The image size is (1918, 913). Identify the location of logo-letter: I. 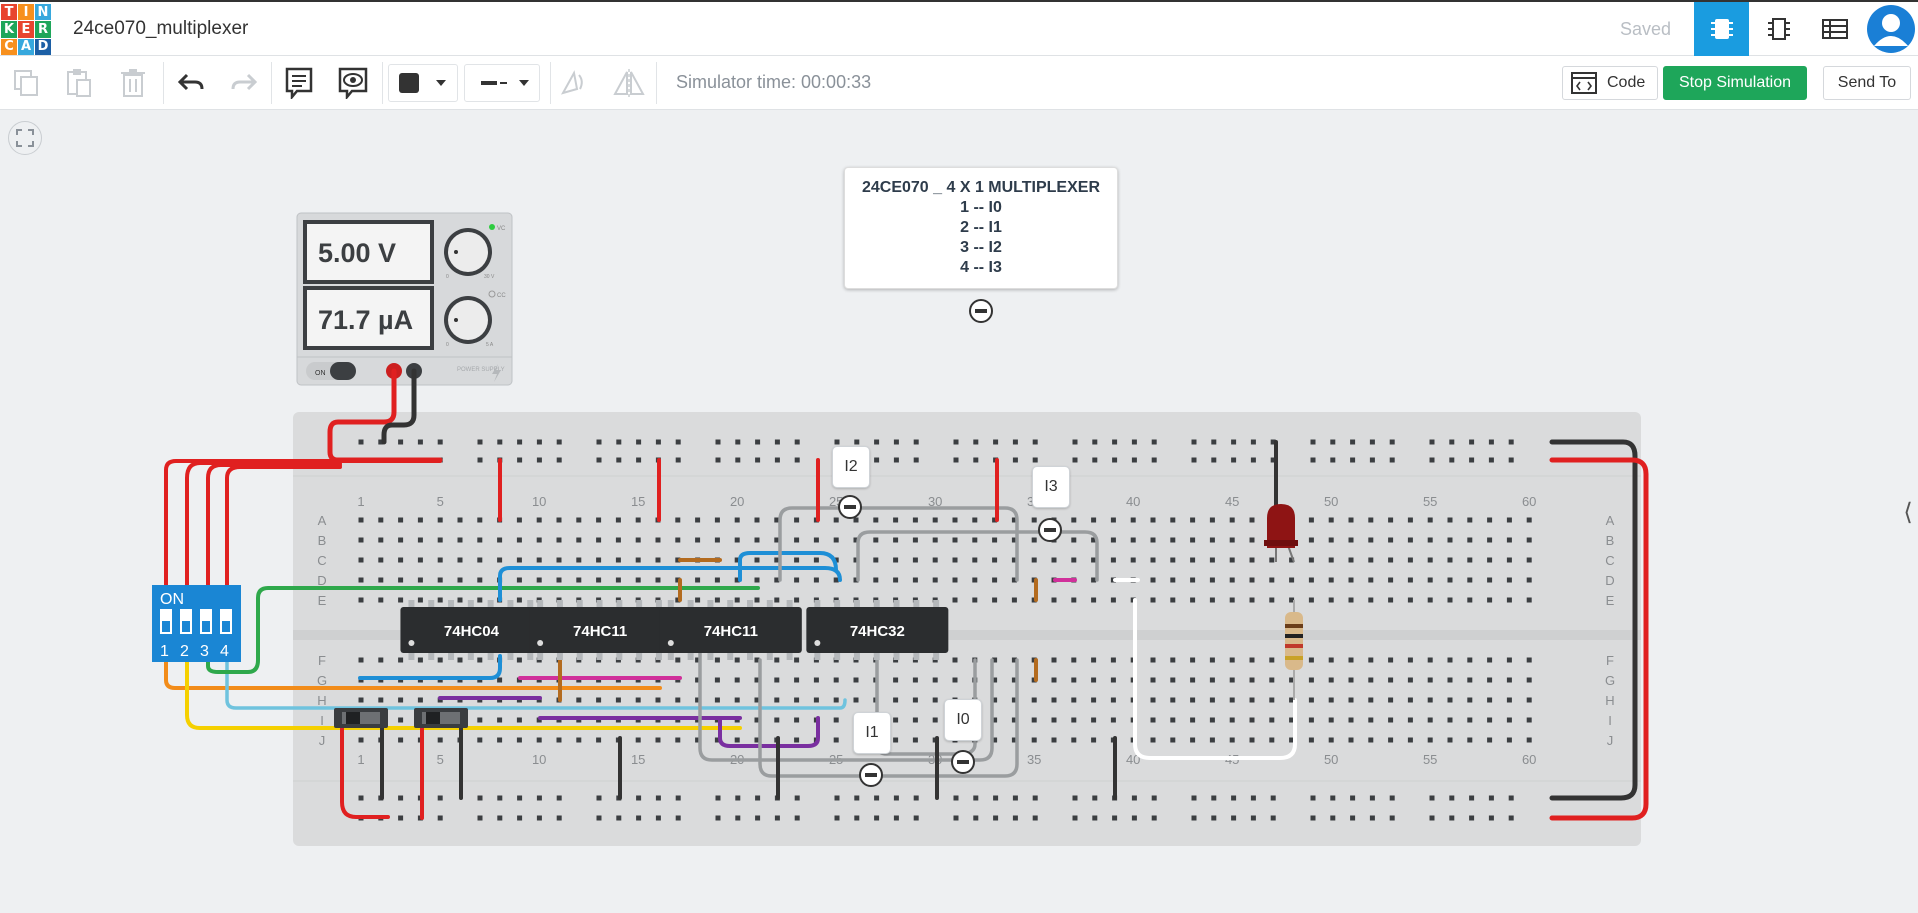
(26, 12).